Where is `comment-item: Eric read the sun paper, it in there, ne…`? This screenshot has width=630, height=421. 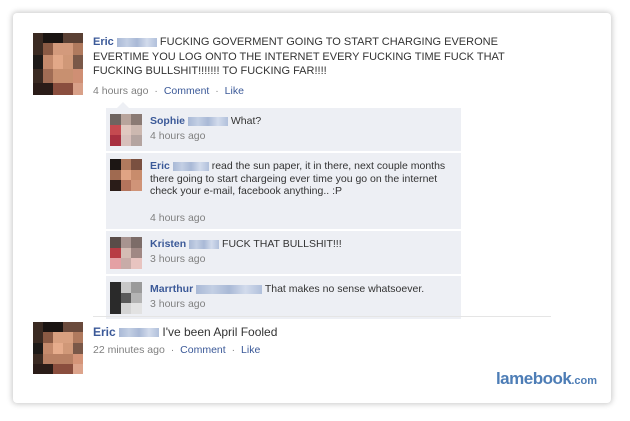 comment-item: Eric read the sun paper, it in there, ne… is located at coordinates (283, 191).